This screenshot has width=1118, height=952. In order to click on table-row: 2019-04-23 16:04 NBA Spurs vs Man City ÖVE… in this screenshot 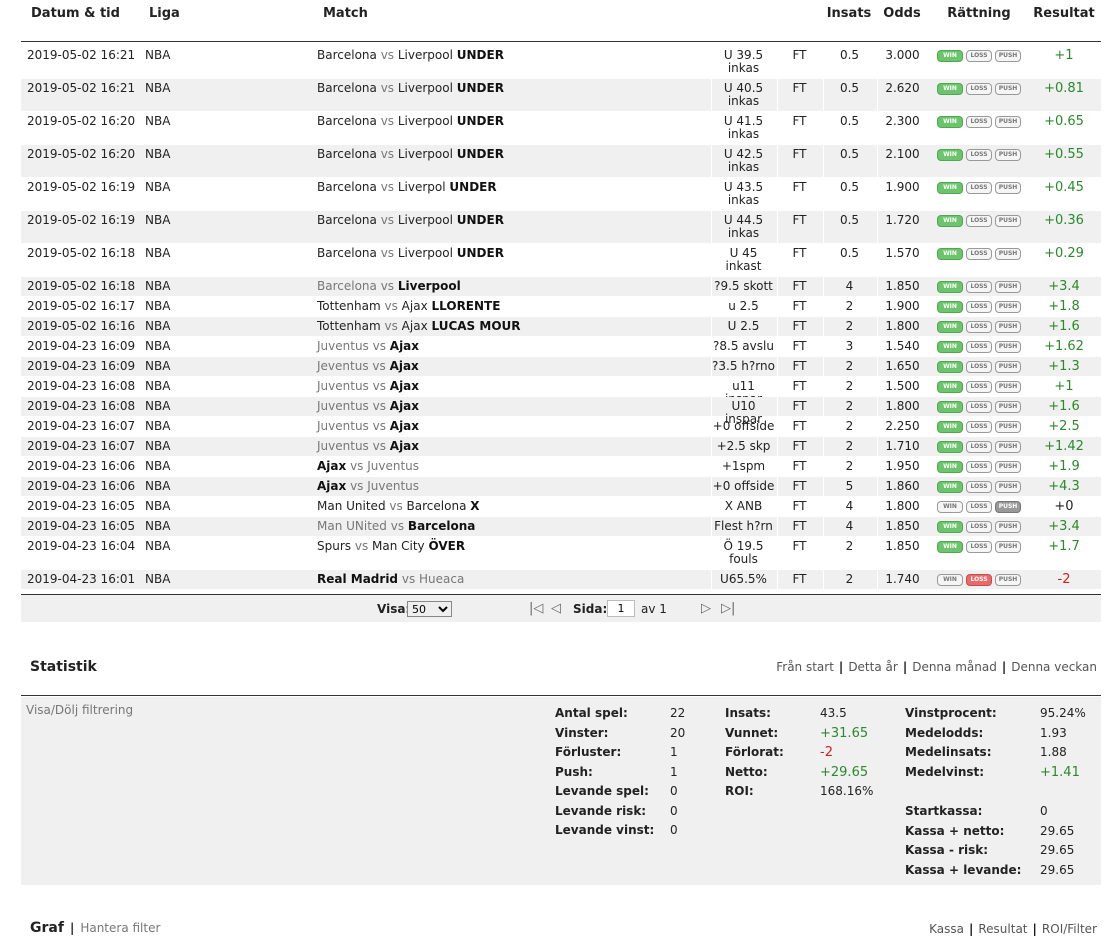, I will do `click(561, 553)`.